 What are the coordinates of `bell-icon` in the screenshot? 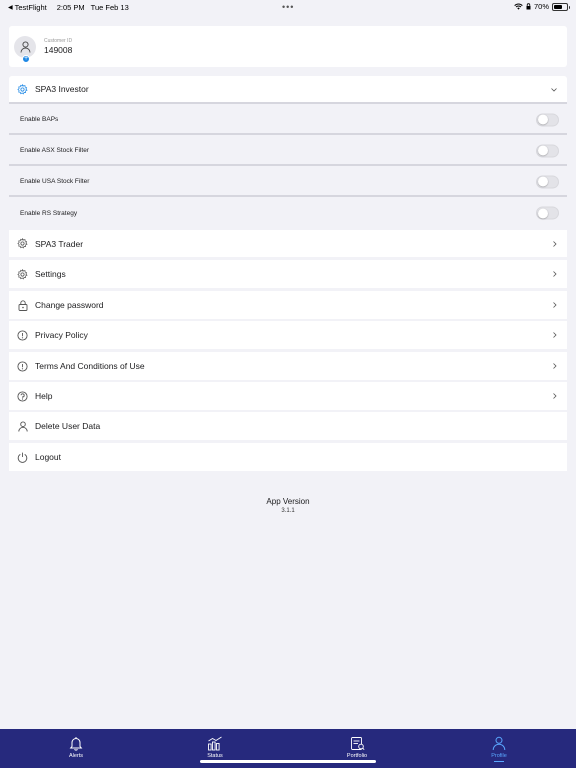 It's located at (76, 743).